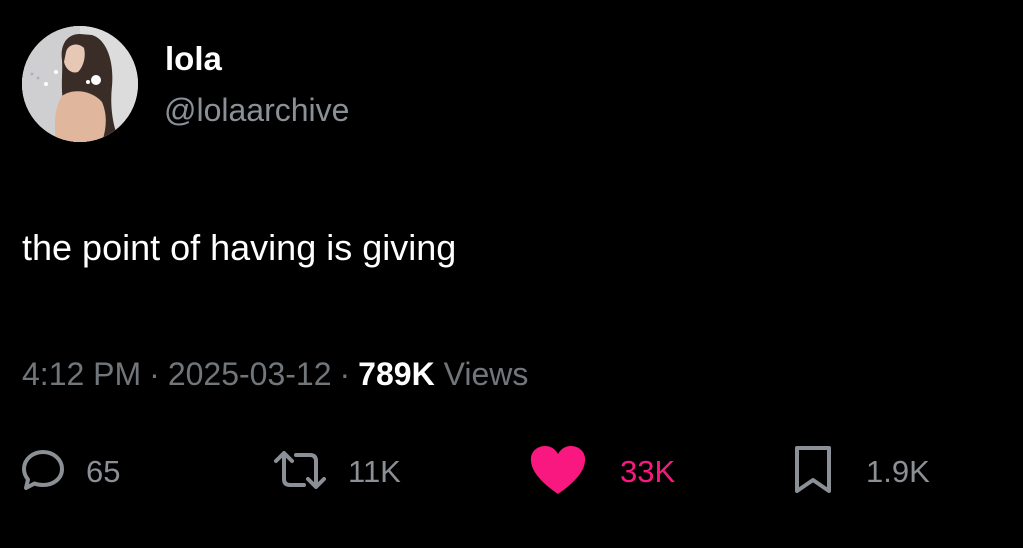 Image resolution: width=1023 pixels, height=548 pixels. What do you see at coordinates (256, 110) in the screenshot?
I see `user-handle: @lolaarchive` at bounding box center [256, 110].